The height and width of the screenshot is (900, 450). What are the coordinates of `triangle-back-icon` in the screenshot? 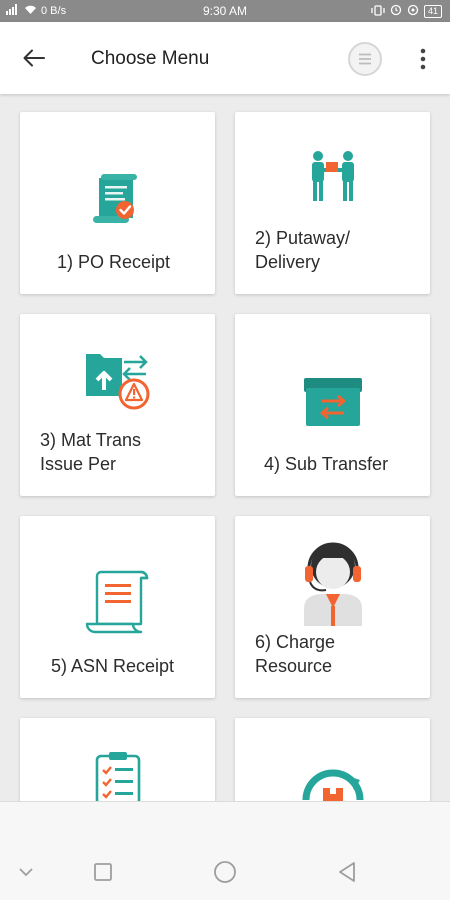 It's located at (347, 872).